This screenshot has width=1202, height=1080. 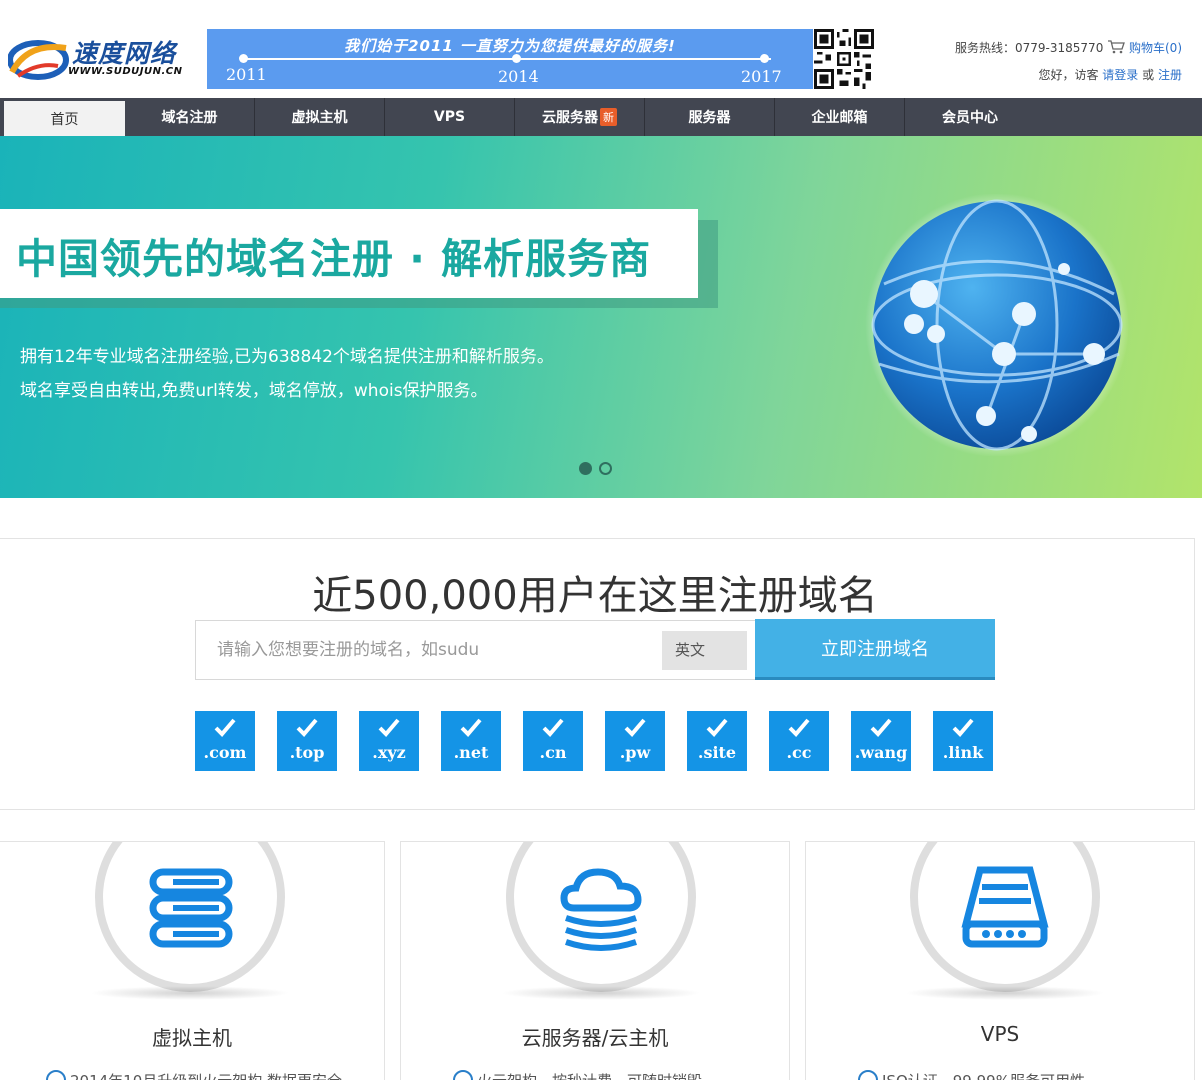 I want to click on tld-option: .cc, so click(x=799, y=741).